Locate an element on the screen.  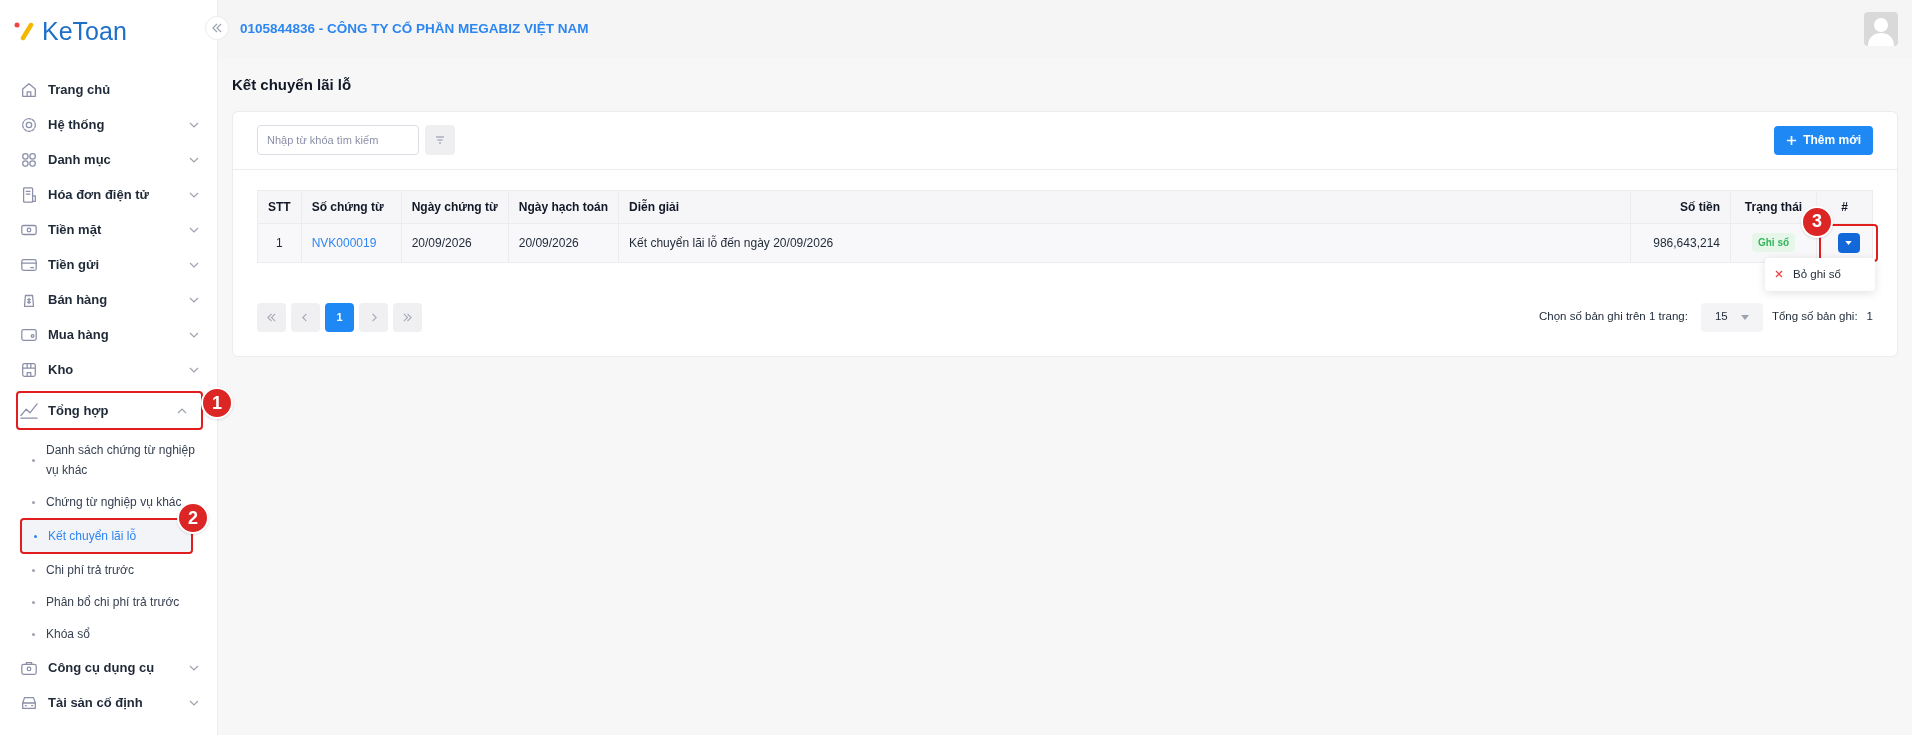
total-records-count: 1 is located at coordinates (1869, 317).